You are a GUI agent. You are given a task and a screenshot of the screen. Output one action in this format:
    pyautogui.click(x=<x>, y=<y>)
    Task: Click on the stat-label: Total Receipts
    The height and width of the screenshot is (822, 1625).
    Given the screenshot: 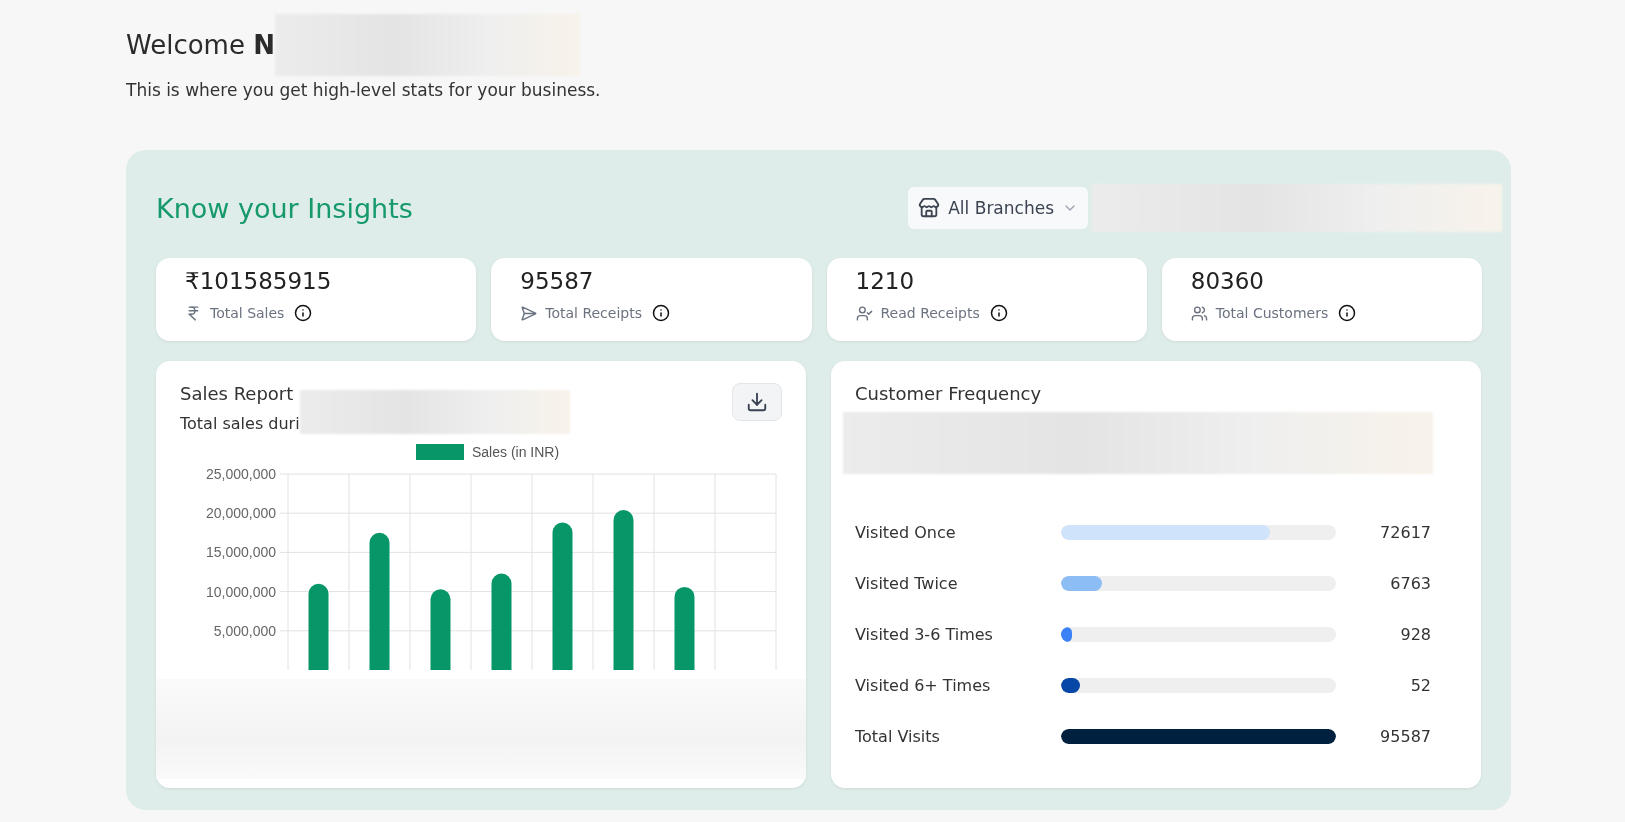 What is the action you would take?
    pyautogui.click(x=593, y=313)
    